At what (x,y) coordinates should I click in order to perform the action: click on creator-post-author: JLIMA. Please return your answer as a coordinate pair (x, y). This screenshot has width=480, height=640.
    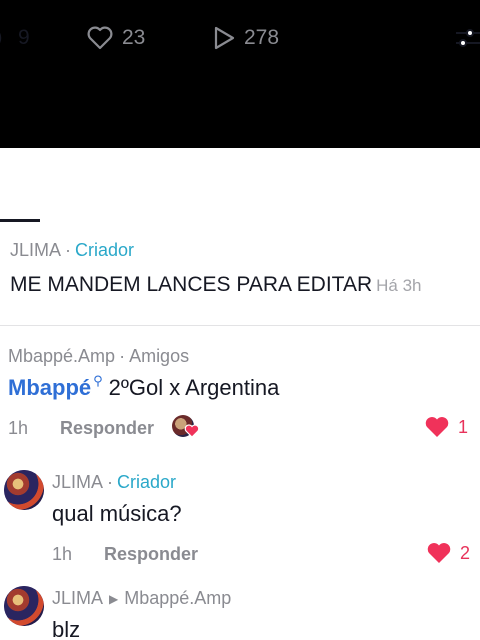
    Looking at the image, I should click on (35, 250).